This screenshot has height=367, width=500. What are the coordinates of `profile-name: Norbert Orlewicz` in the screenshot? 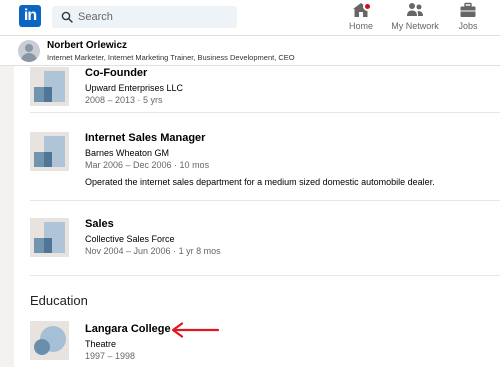 It's located at (87, 45).